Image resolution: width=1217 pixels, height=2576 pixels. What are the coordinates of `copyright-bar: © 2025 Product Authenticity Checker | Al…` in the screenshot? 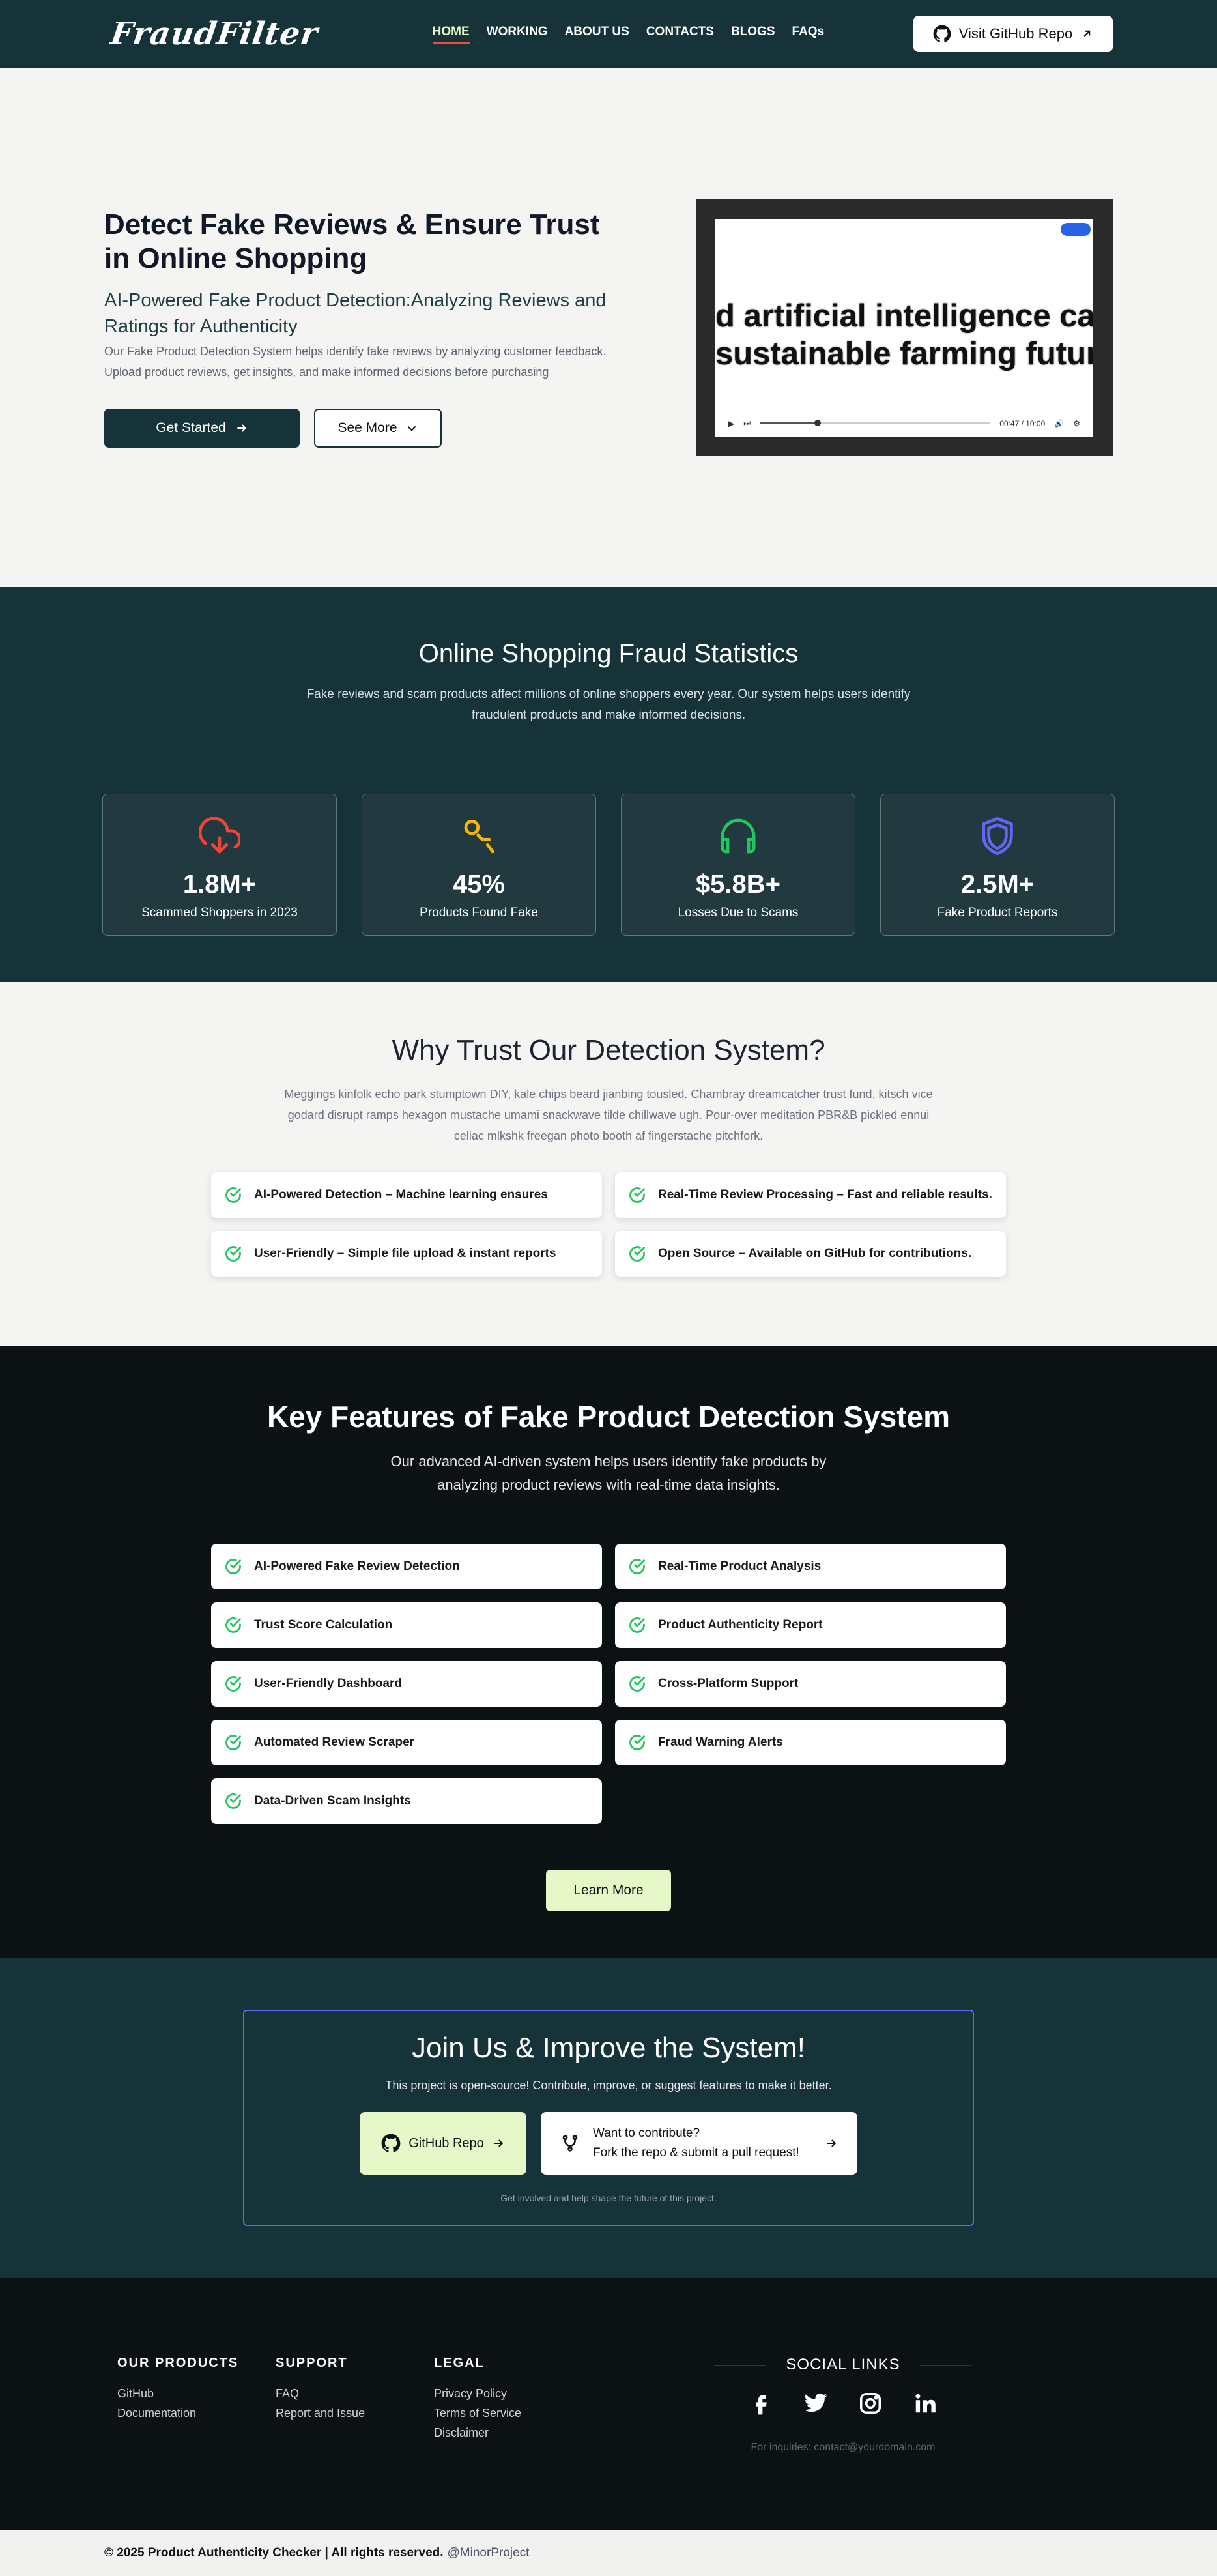 It's located at (608, 2553).